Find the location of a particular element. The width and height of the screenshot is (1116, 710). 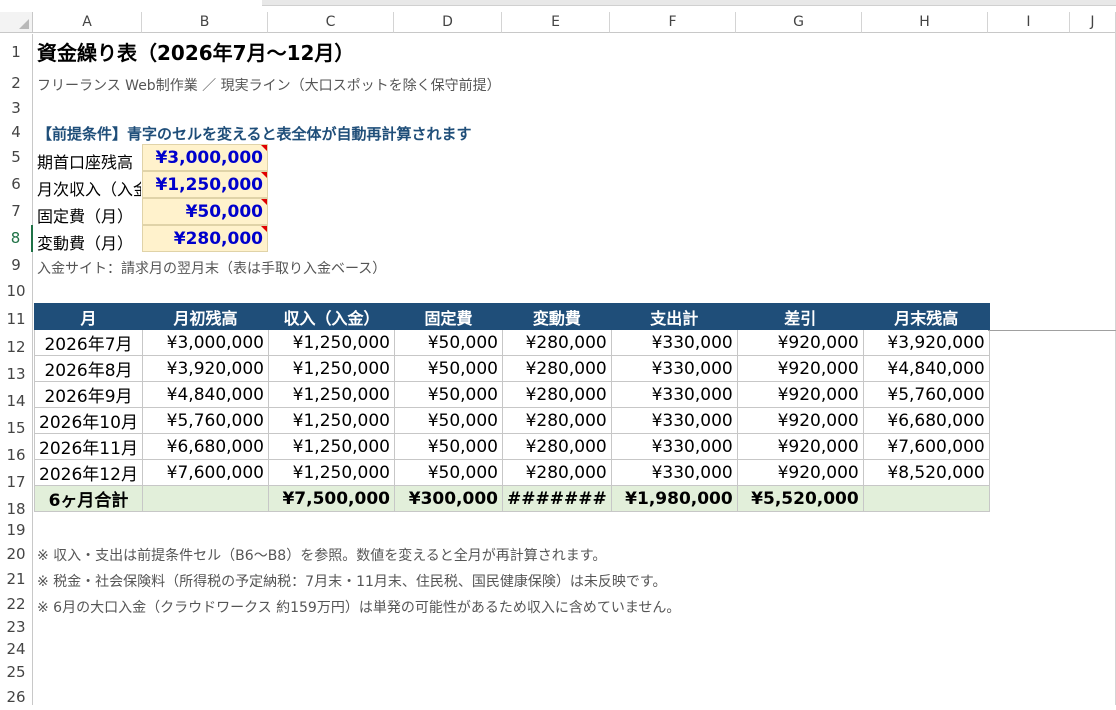

row-header-16: 16 is located at coordinates (16, 451).